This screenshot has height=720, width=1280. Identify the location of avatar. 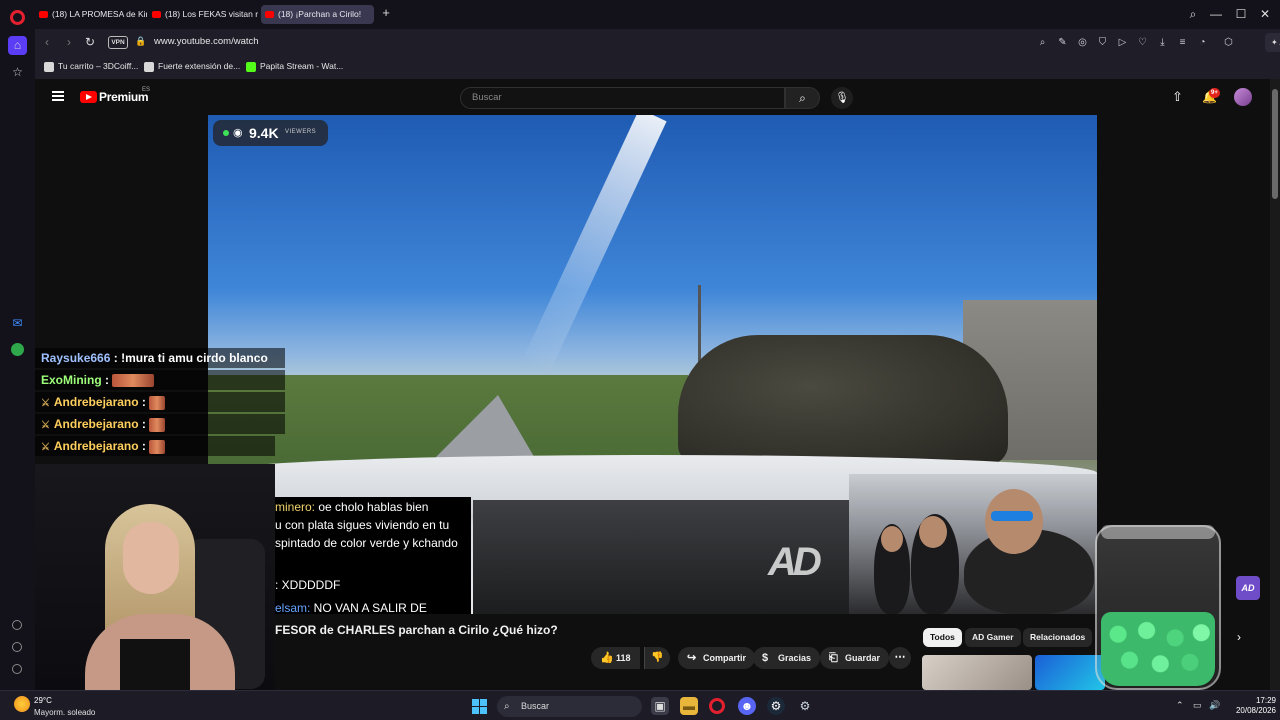
(1243, 97).